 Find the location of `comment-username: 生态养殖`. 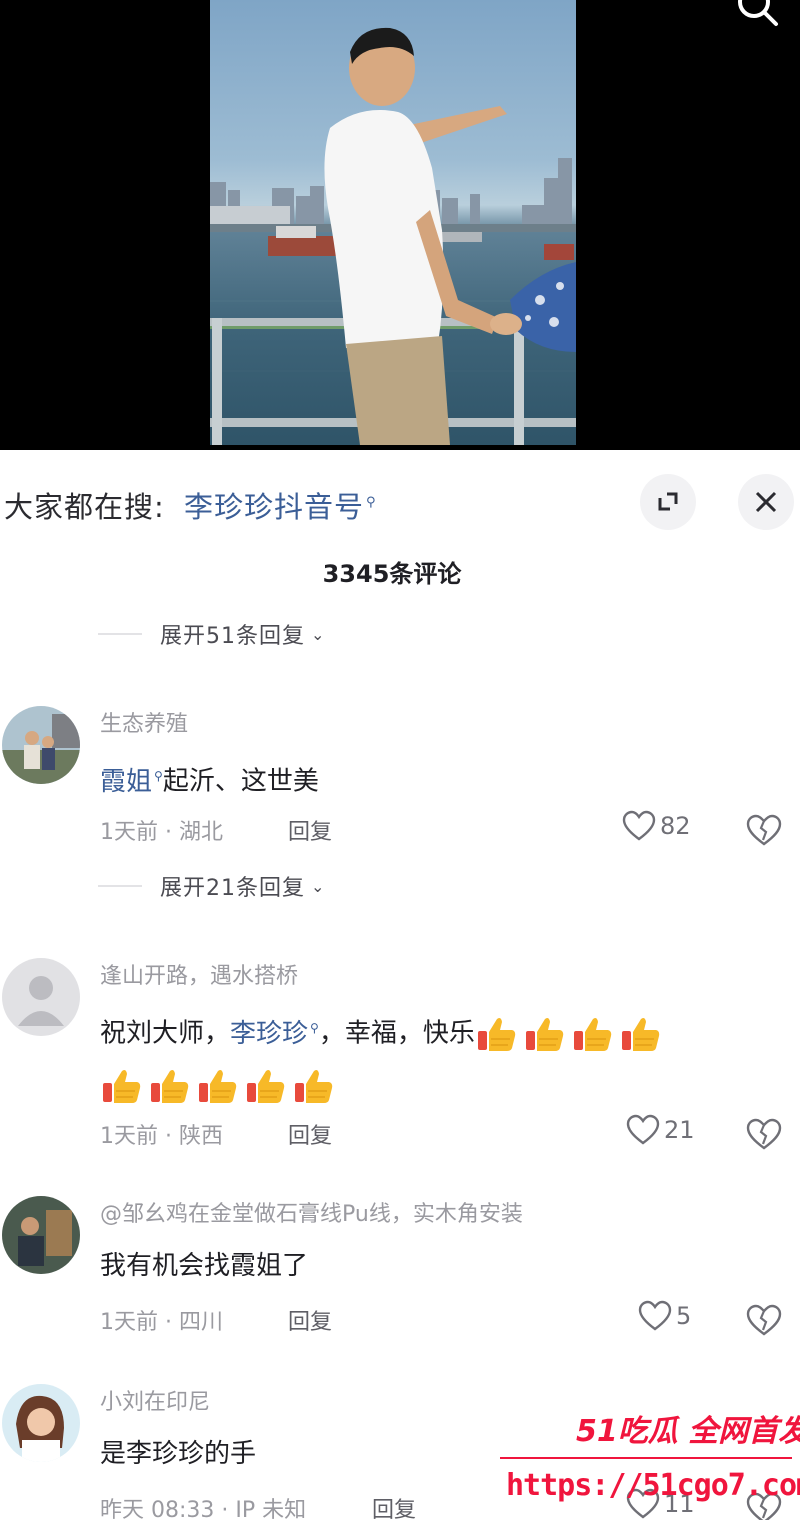

comment-username: 生态养殖 is located at coordinates (144, 722).